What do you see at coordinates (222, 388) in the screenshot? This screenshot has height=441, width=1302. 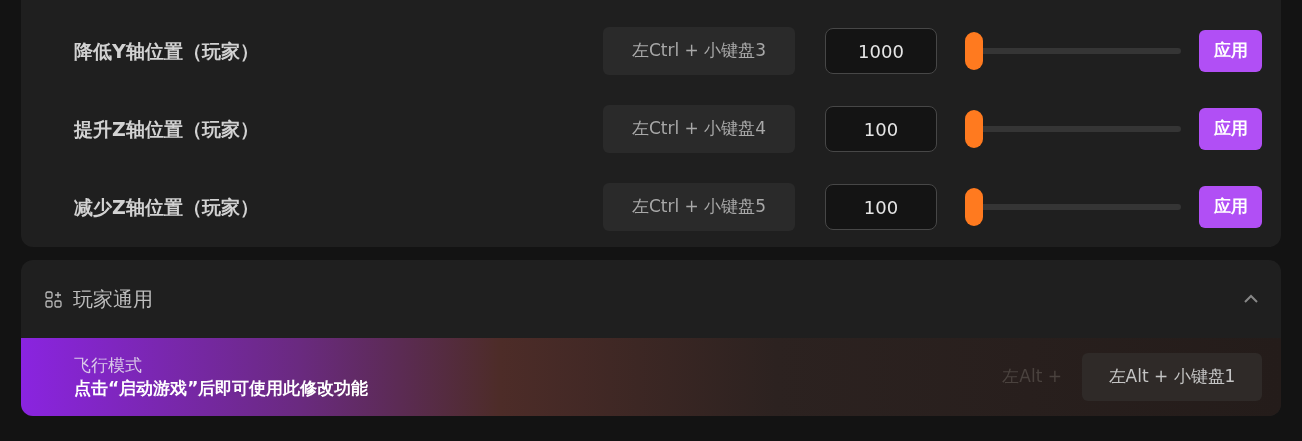 I see `feature-notice: 点击“启动游戏”后即可使用此修改功能` at bounding box center [222, 388].